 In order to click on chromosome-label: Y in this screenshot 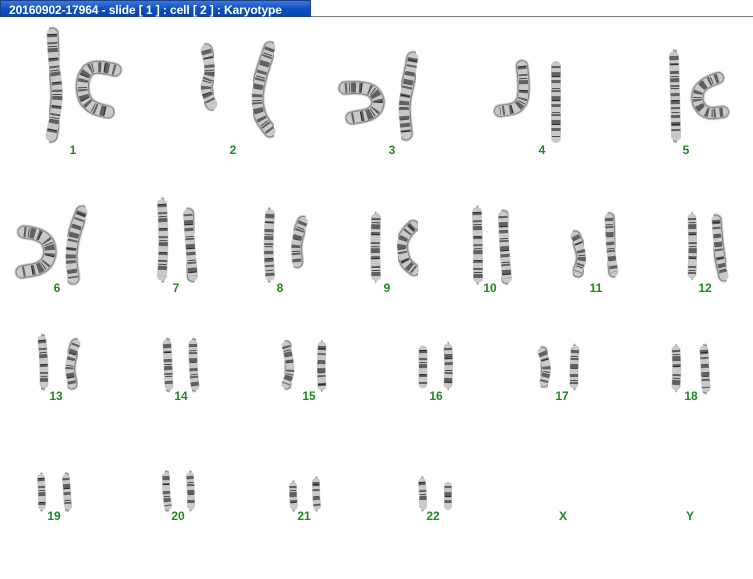, I will do `click(690, 516)`.